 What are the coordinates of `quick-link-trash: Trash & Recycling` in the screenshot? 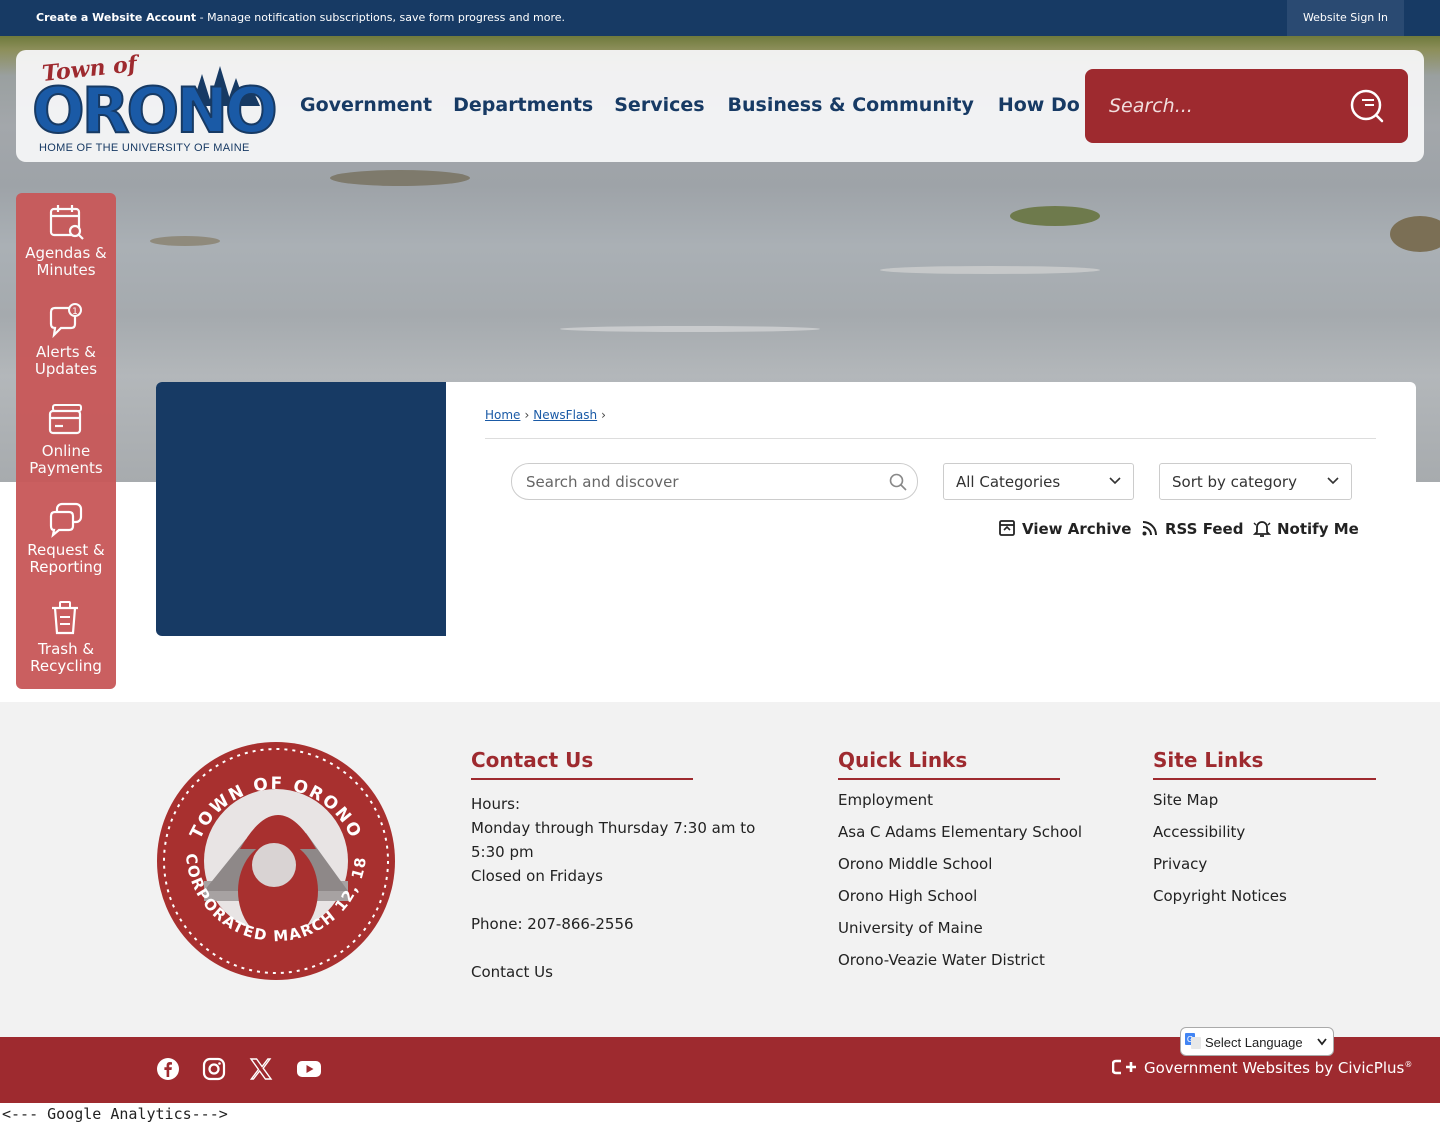 It's located at (66, 638).